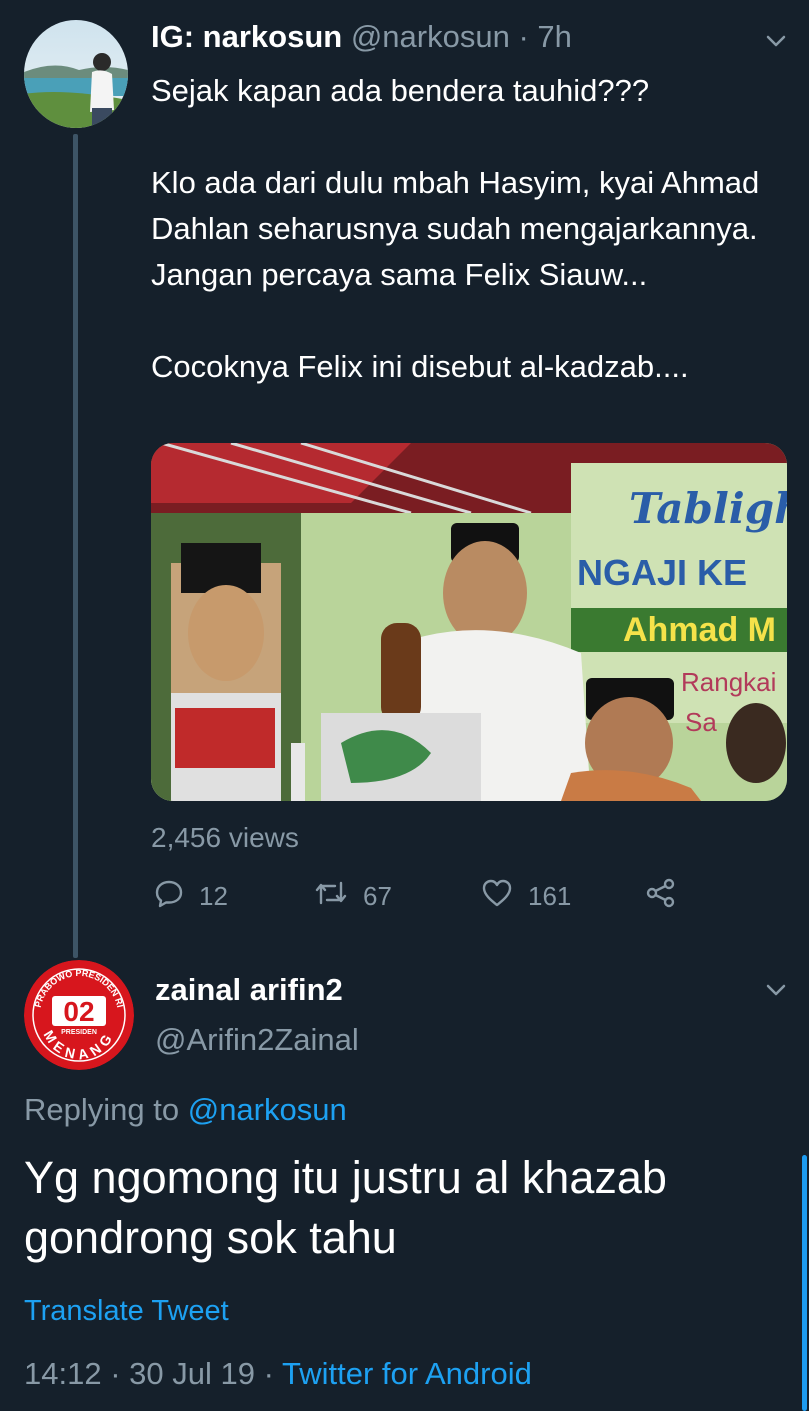 This screenshot has width=809, height=1411. Describe the element at coordinates (699, 630) in the screenshot. I see `banner-text: Ahmad M` at that location.